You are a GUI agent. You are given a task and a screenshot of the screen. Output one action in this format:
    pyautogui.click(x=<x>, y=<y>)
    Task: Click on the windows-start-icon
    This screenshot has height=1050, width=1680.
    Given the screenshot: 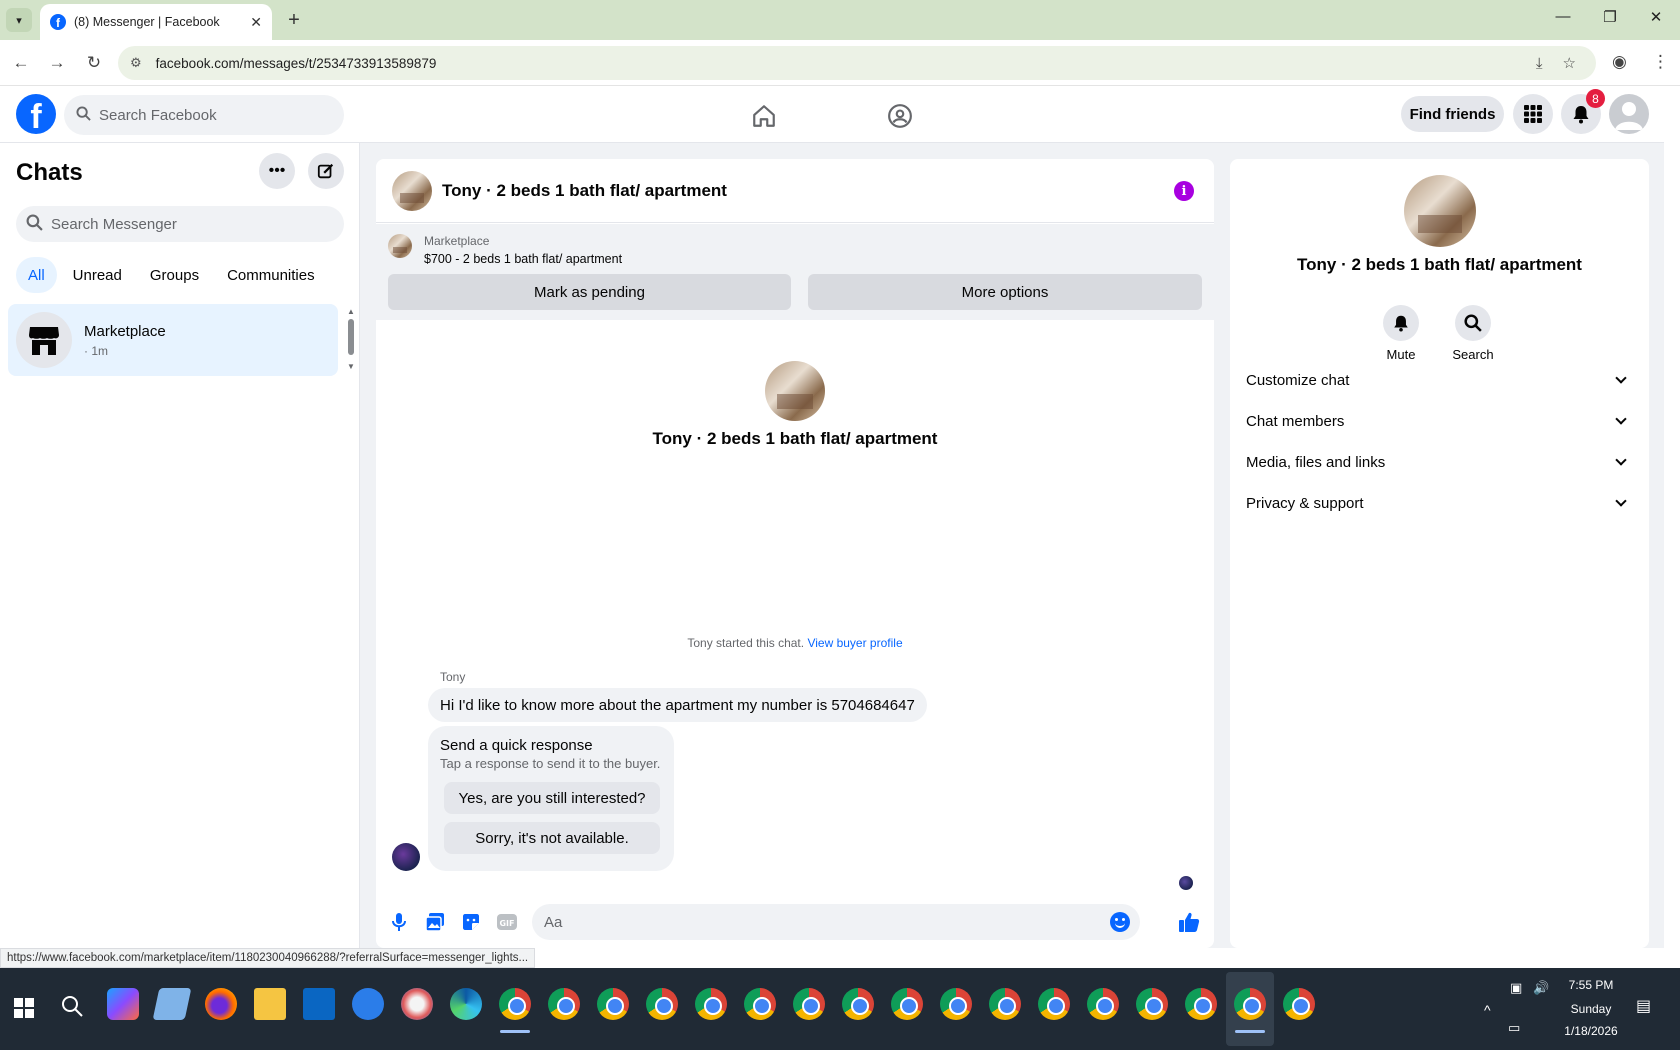 What is the action you would take?
    pyautogui.click(x=24, y=1008)
    